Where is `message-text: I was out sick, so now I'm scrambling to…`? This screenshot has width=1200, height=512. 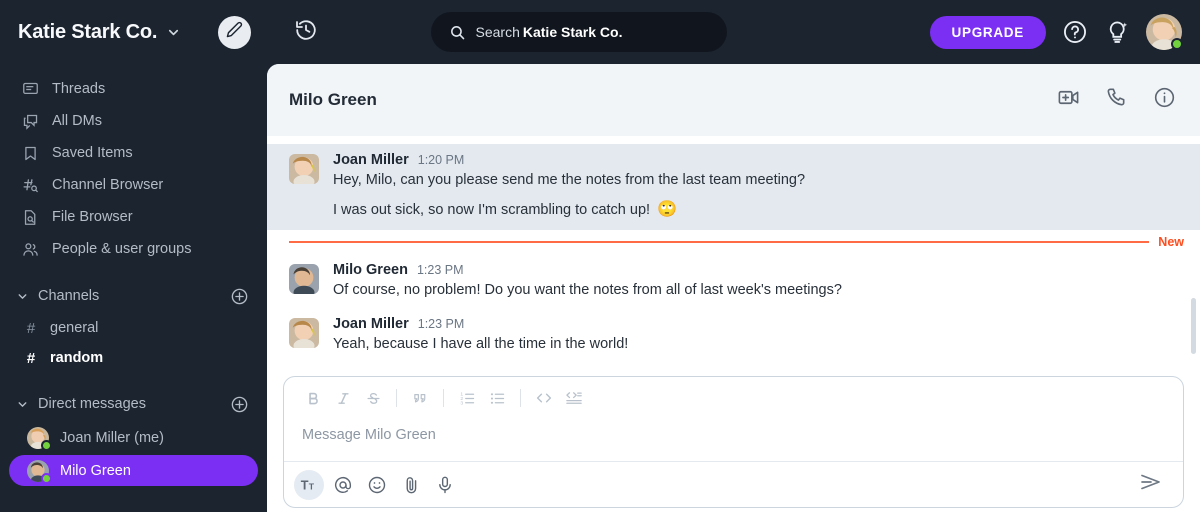
message-text: I was out sick, so now I'm scrambling to… is located at coordinates (492, 210).